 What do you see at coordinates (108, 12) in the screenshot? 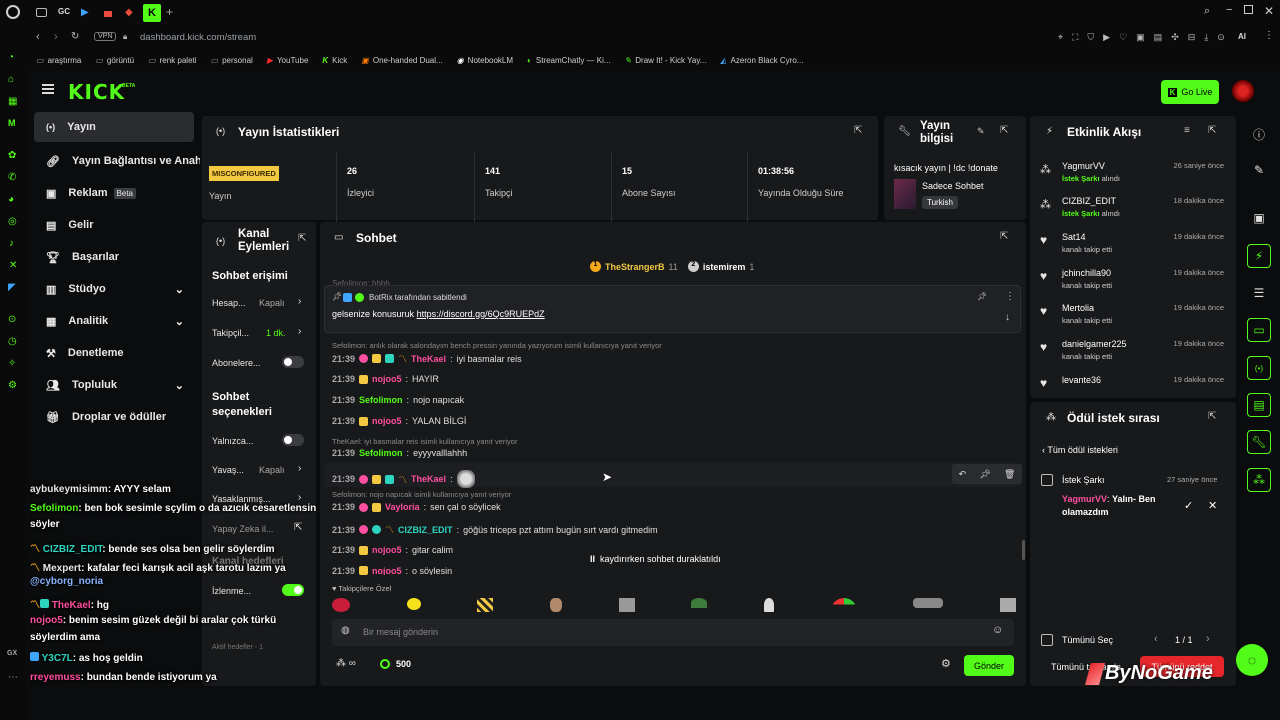
I see `tab-bars-icon` at bounding box center [108, 12].